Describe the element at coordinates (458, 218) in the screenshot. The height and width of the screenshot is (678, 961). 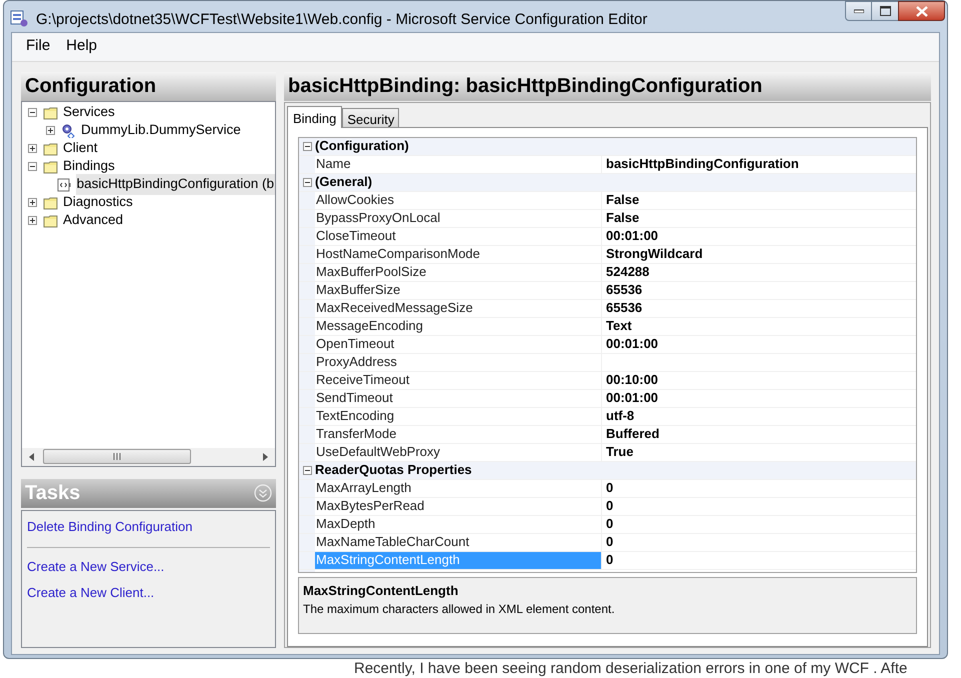
I see `property-name: BypassProxyOnLocal` at that location.